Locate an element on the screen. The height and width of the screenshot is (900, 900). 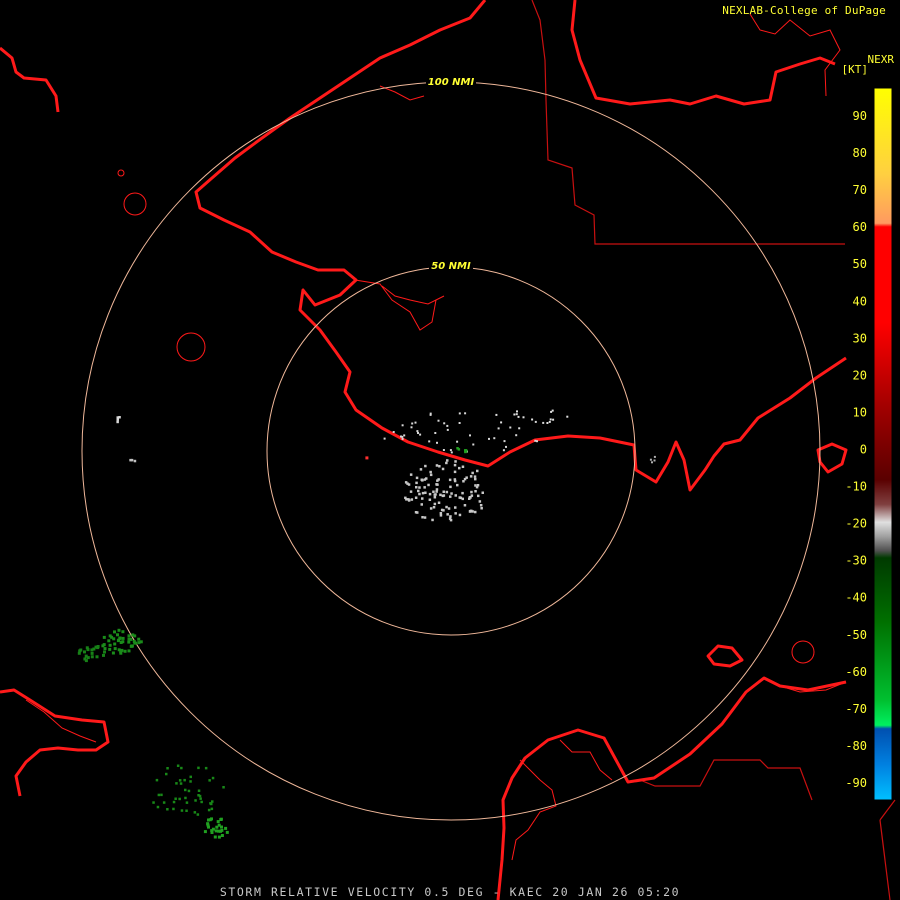
color-scale-bar is located at coordinates (883, 444).